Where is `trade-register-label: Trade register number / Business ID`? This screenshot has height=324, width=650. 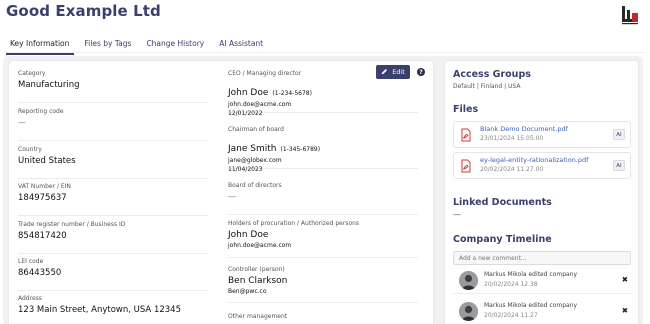 trade-register-label: Trade register number / Business ID is located at coordinates (72, 224).